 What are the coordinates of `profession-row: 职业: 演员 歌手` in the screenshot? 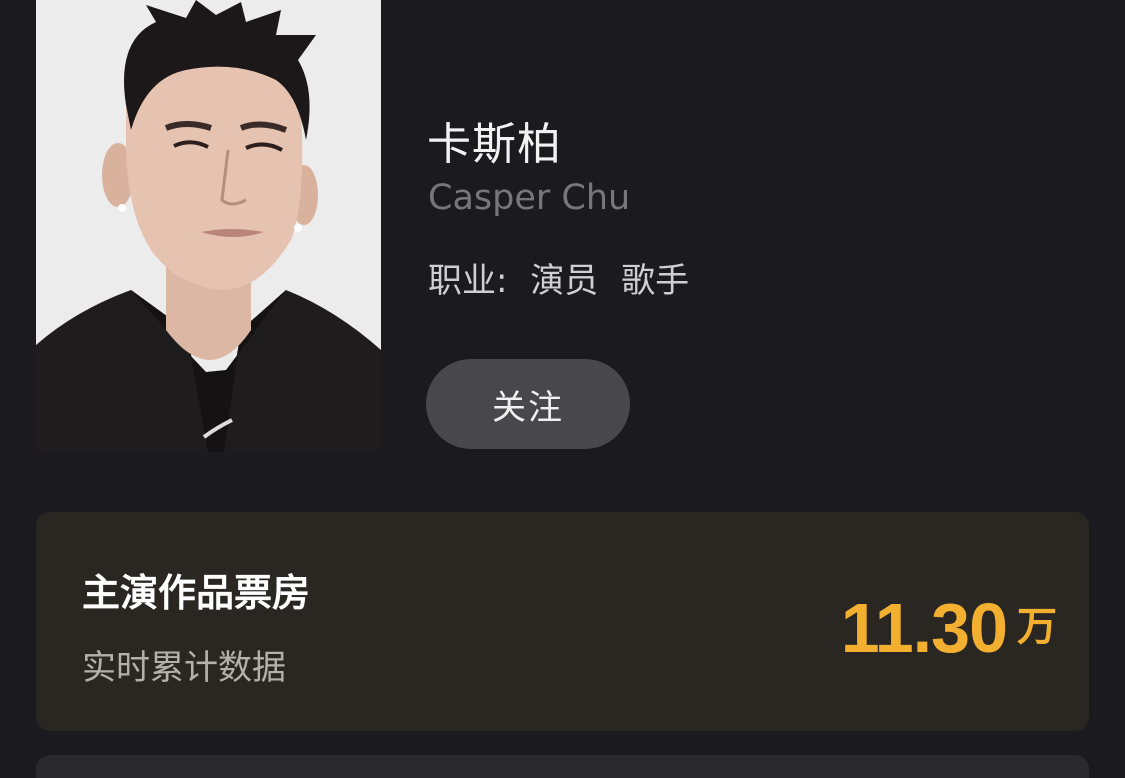 It's located at (564, 277).